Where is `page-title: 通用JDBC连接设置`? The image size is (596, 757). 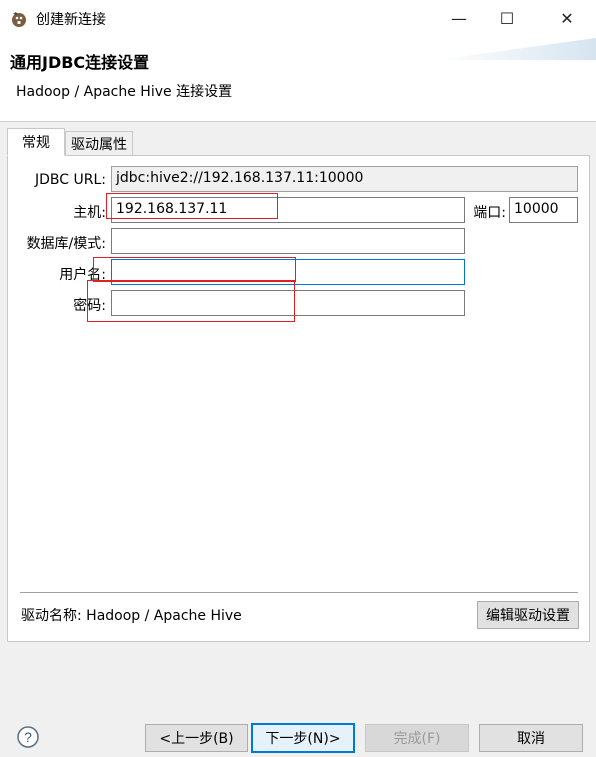
page-title: 通用JDBC连接设置 is located at coordinates (80, 62).